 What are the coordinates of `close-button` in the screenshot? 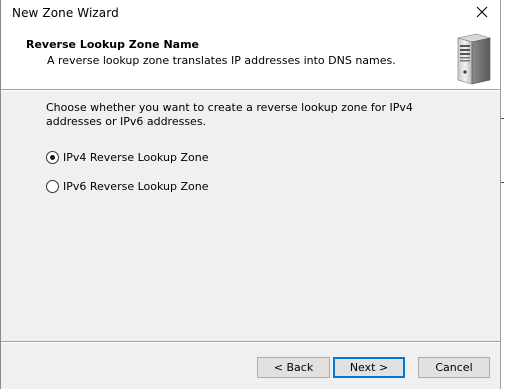 It's located at (482, 13).